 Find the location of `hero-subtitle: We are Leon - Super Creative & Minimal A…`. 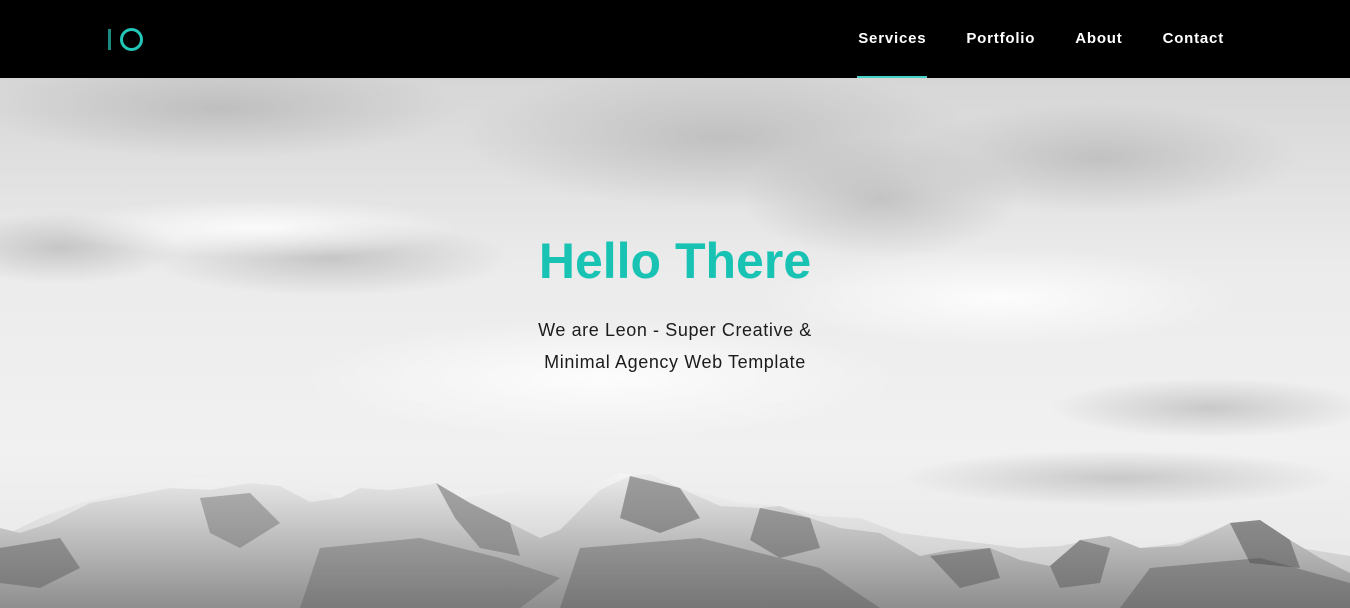

hero-subtitle: We are Leon - Super Creative & Minimal A… is located at coordinates (675, 346).